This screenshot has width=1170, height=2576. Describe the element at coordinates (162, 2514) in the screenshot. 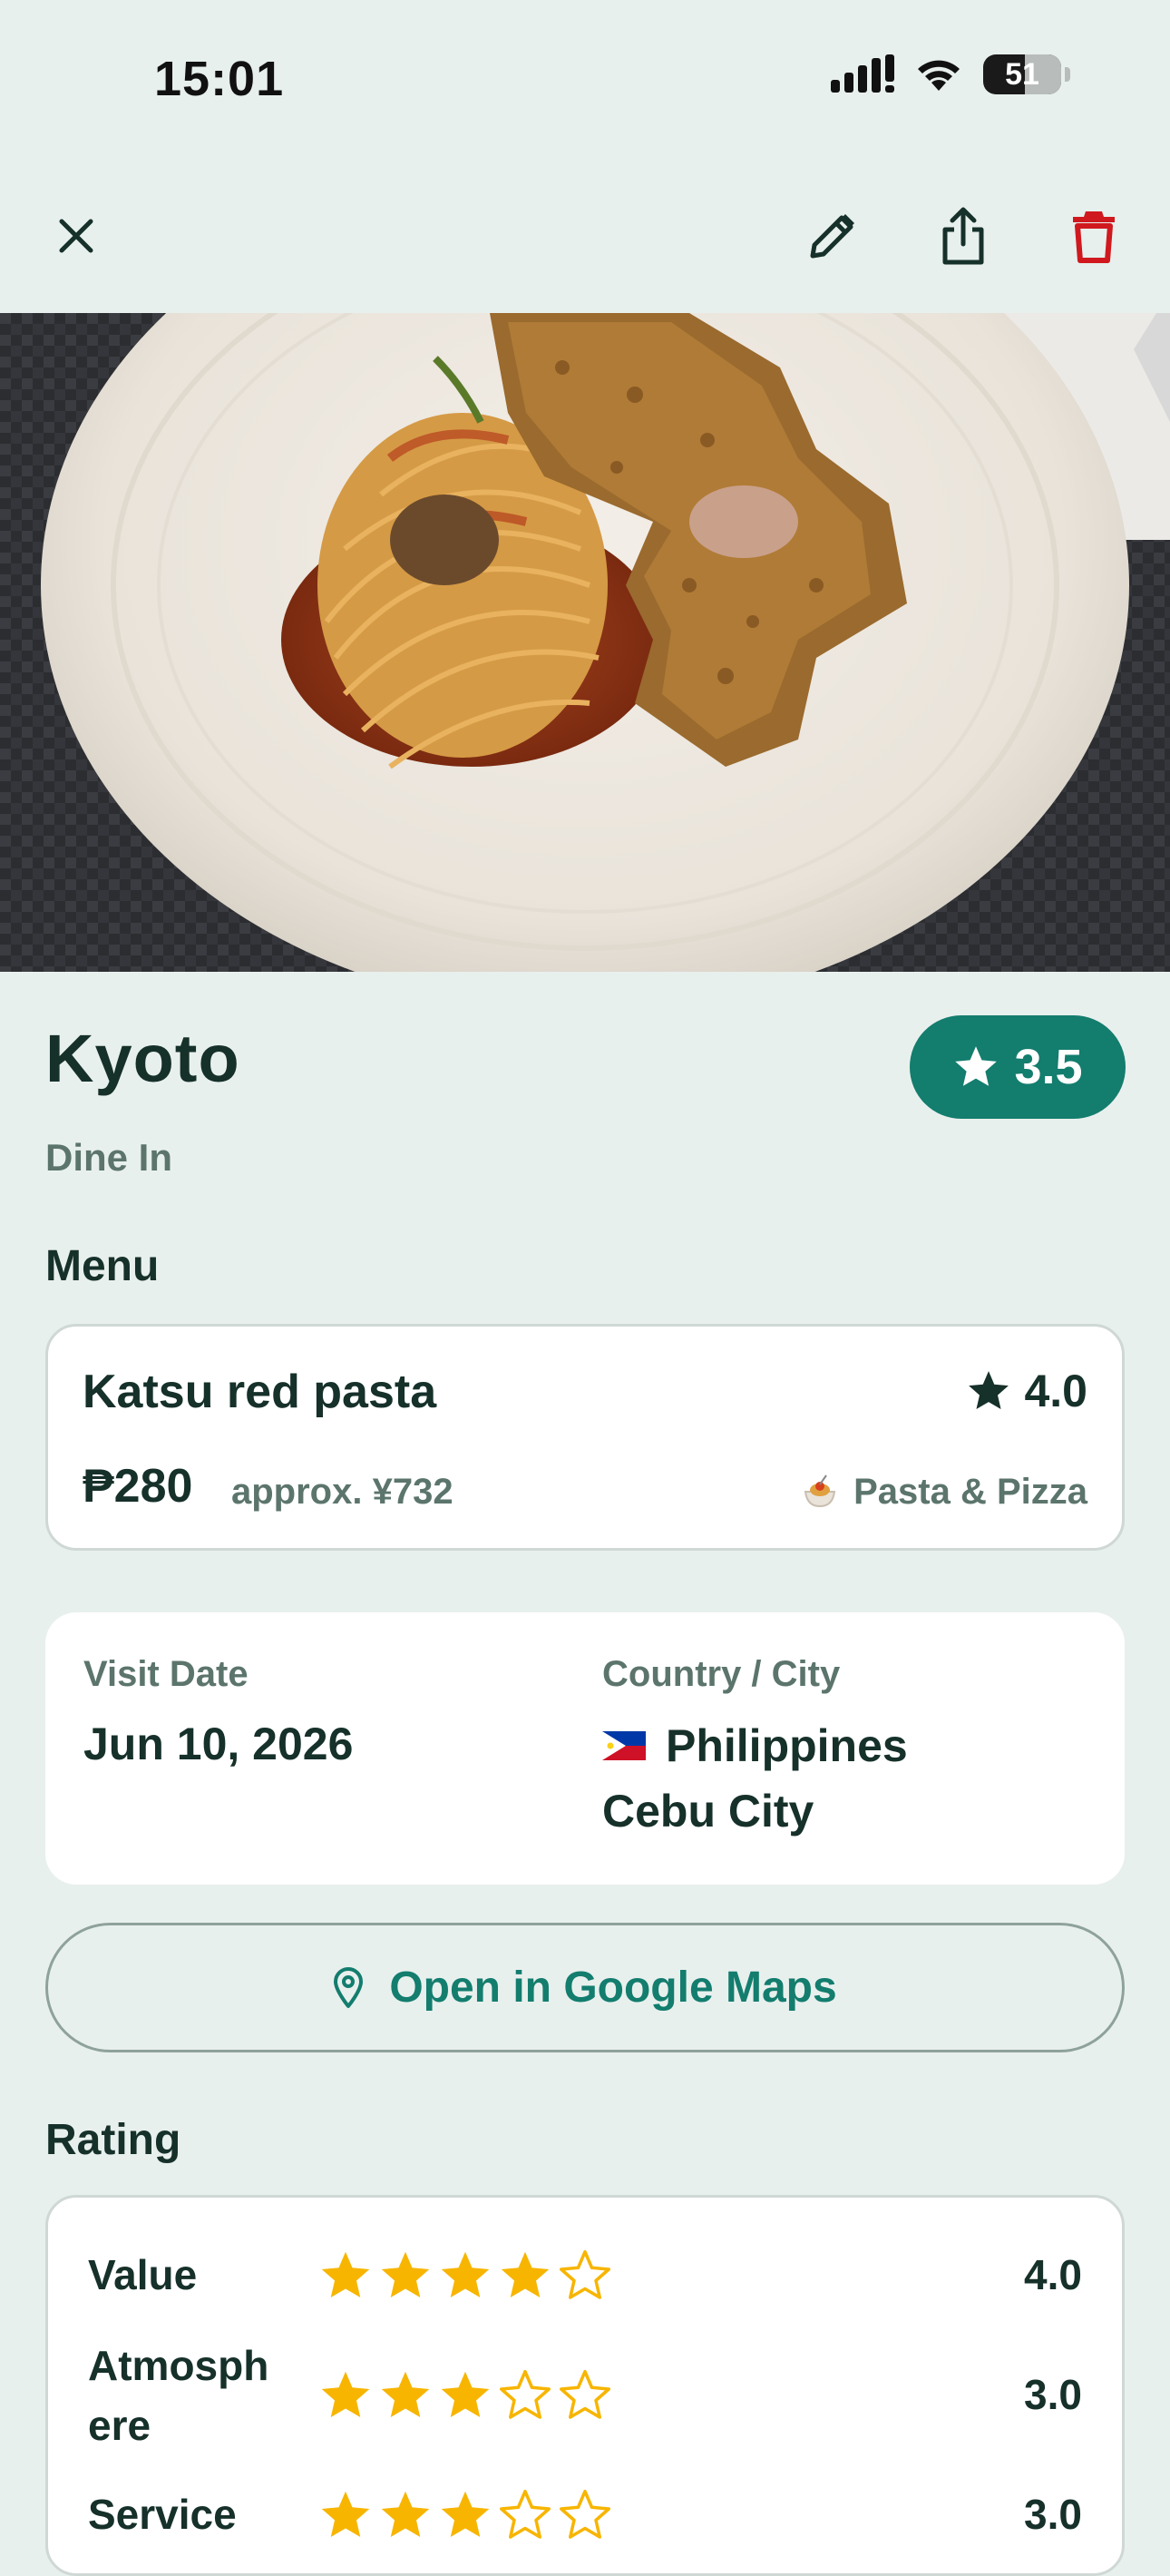

I see `rating-row-label: Service` at that location.